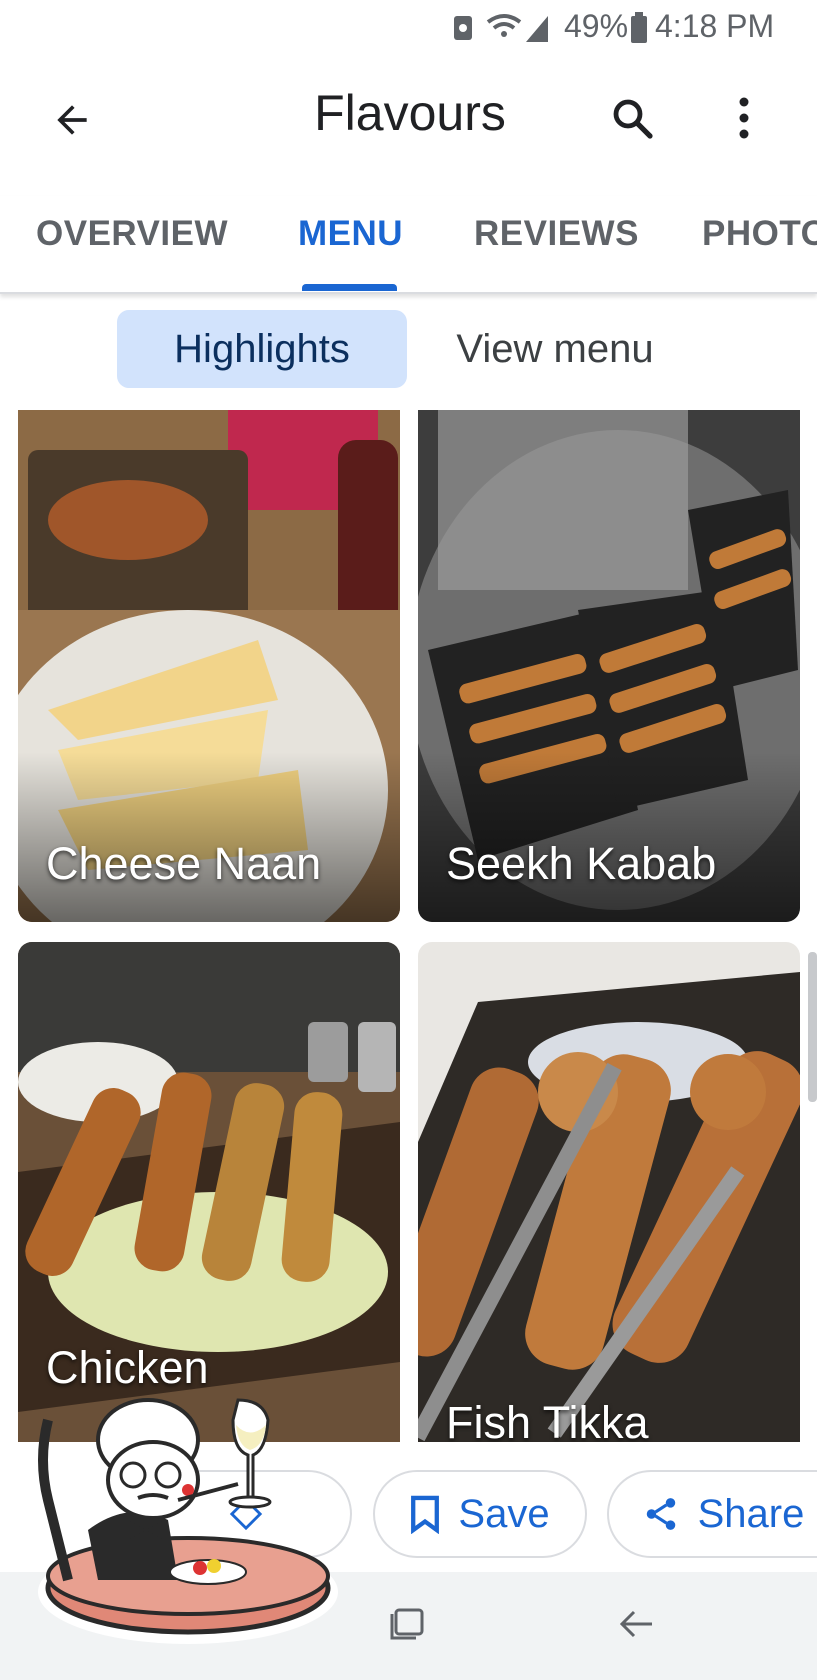  What do you see at coordinates (463, 28) in the screenshot?
I see `sim-icon` at bounding box center [463, 28].